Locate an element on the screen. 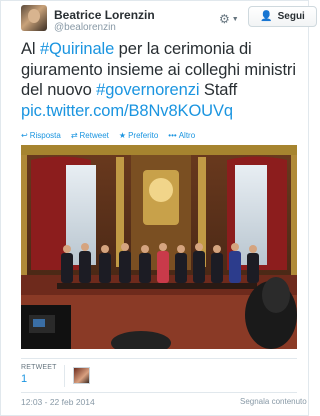 Image resolution: width=320 pixels, height=416 pixels. tweet-actions: ↩ Risposta ⇄ Retweet ★ Preferito ••• Altro is located at coordinates (113, 135).